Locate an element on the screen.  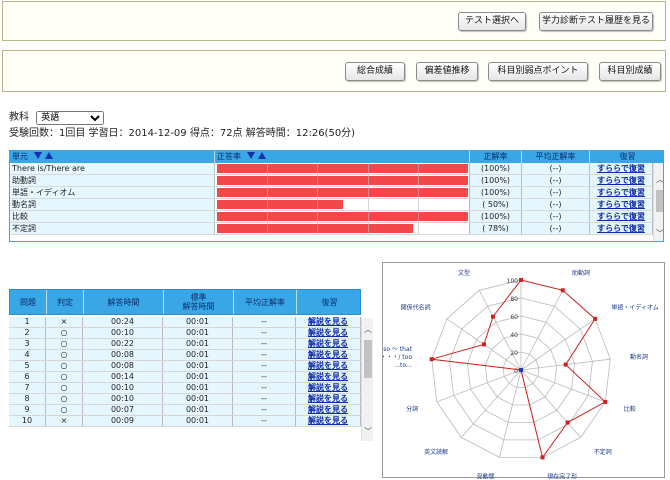
radar-spoke is located at coordinates (479, 386).